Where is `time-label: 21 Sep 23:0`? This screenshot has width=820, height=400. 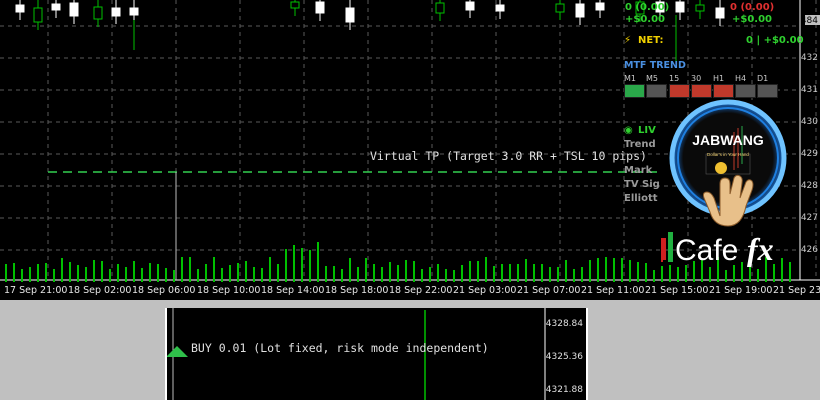 time-label: 21 Sep 23:0 is located at coordinates (796, 290).